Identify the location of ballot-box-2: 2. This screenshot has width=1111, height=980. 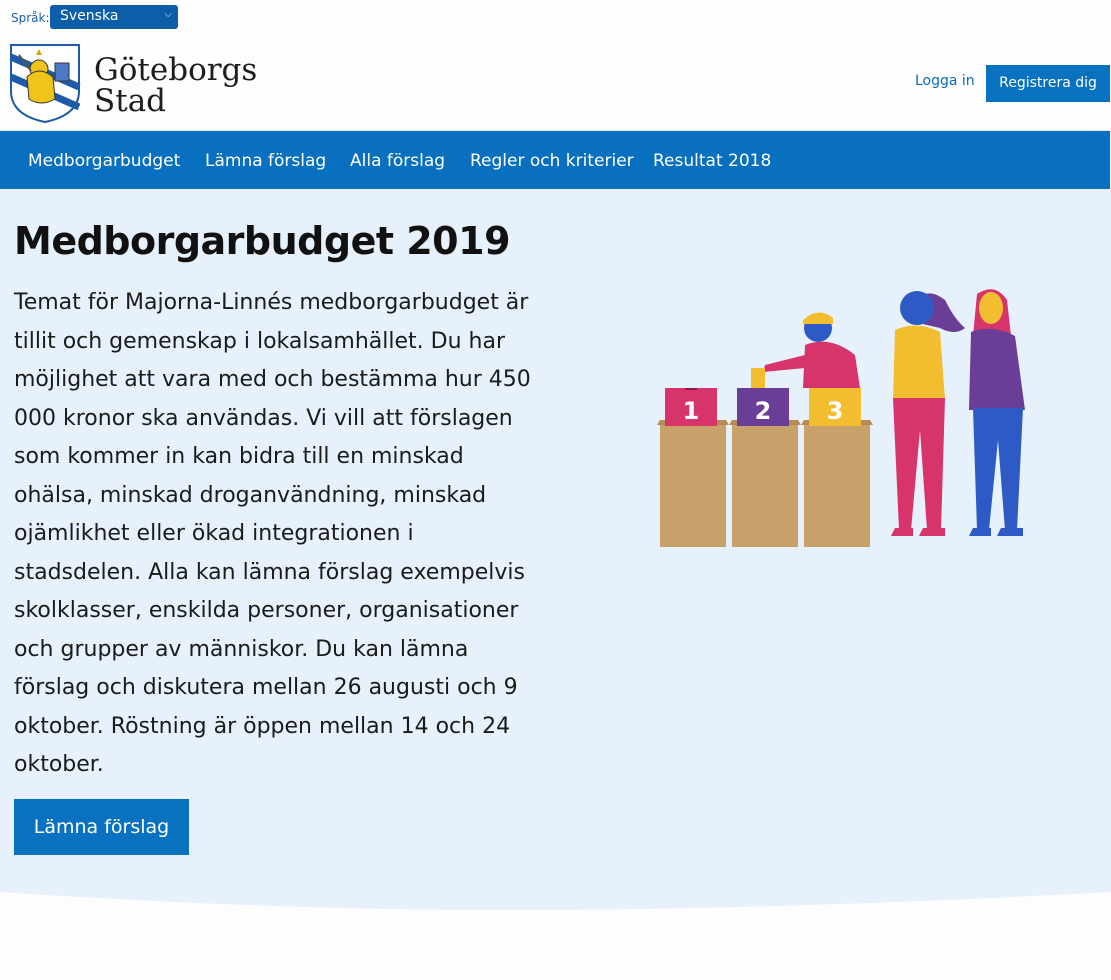
(765, 467).